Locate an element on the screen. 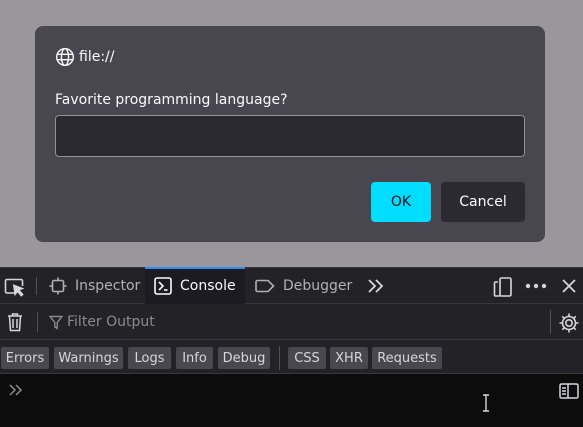 The height and width of the screenshot is (427, 583). gear-icon is located at coordinates (569, 323).